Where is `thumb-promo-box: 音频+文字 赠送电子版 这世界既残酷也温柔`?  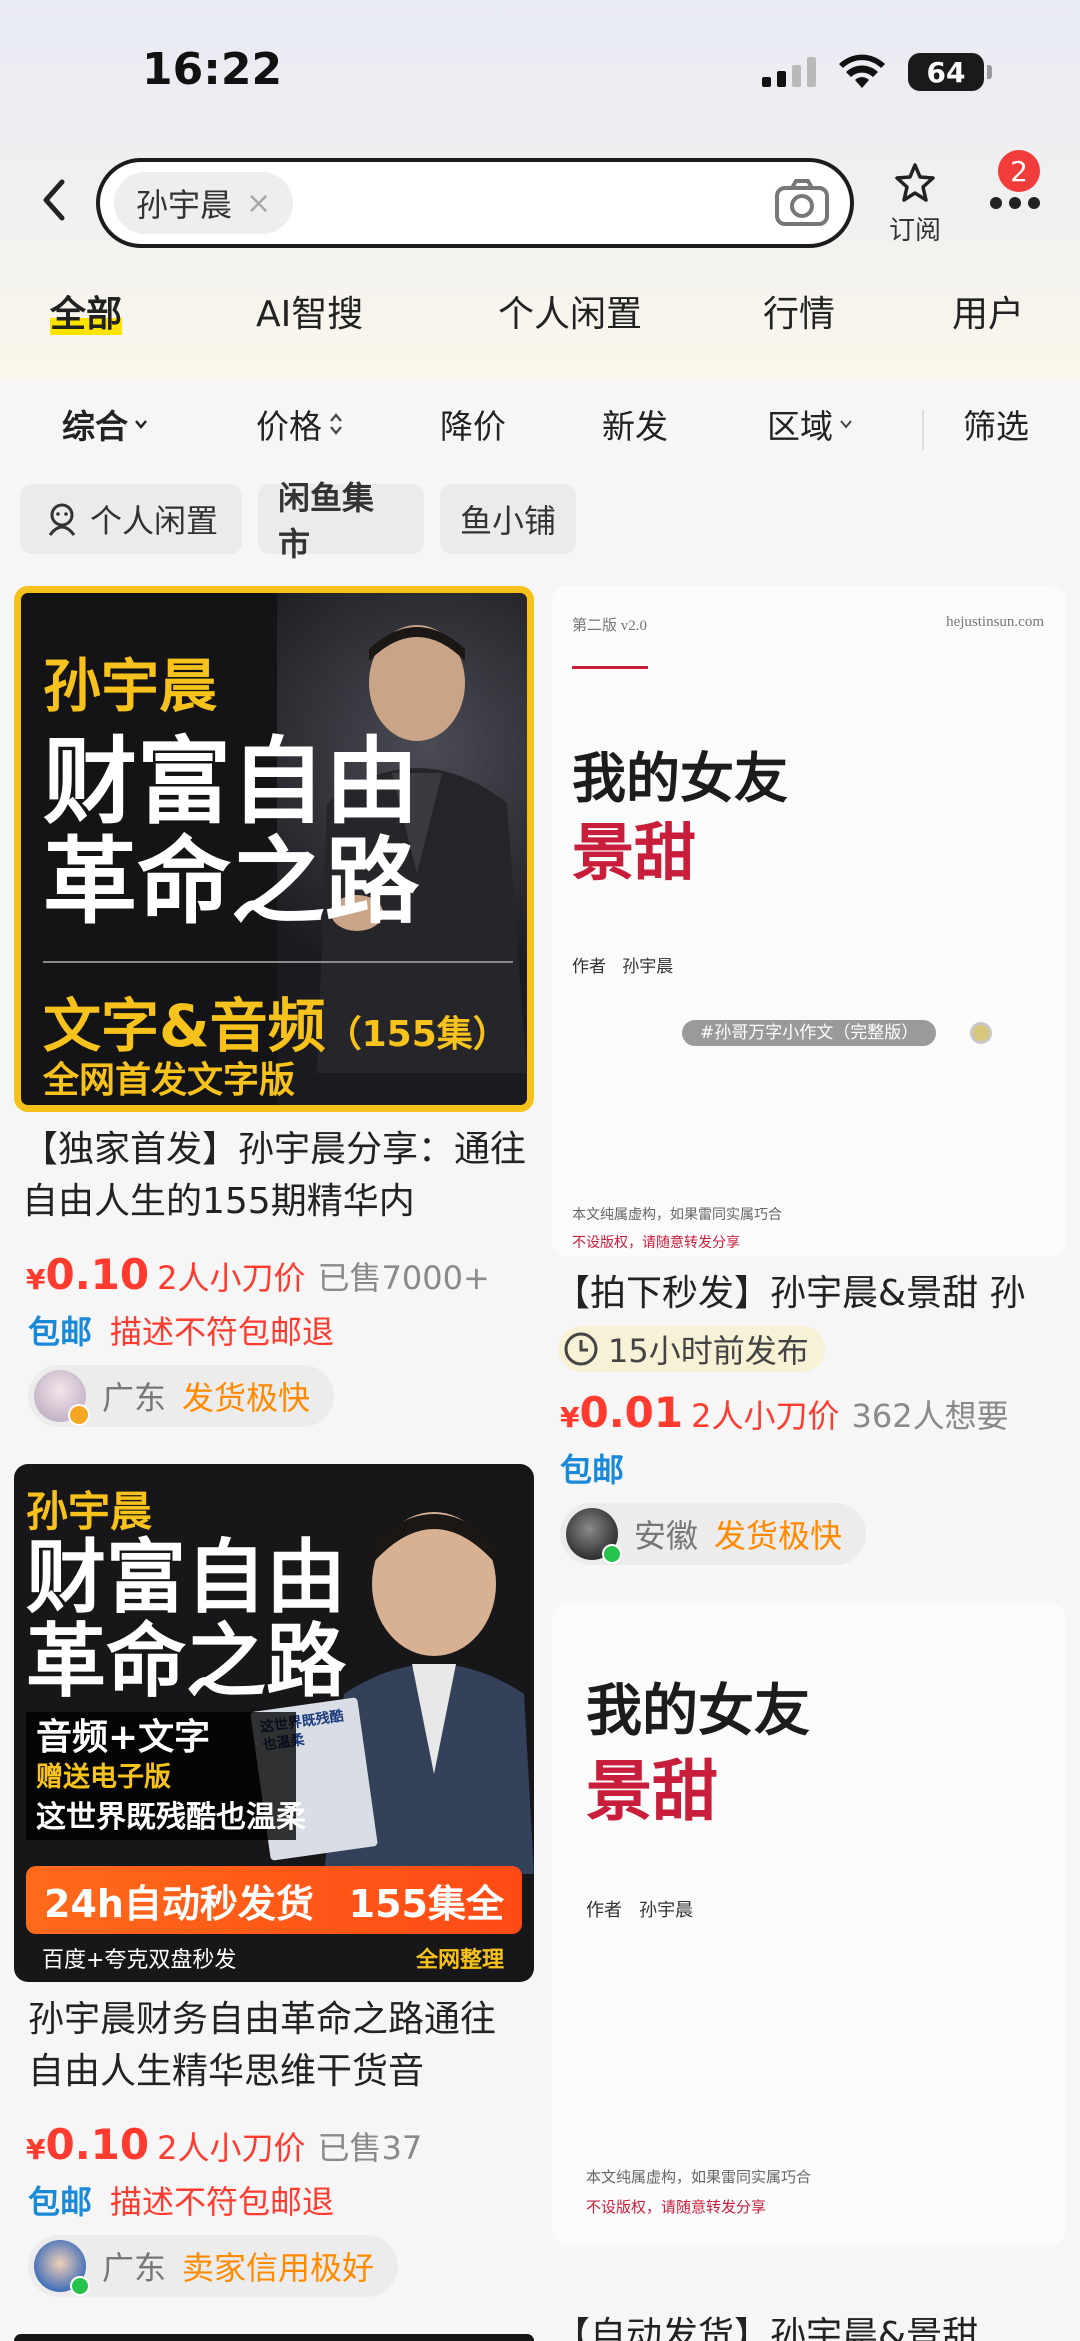
thumb-promo-box: 音频+文字 赠送电子版 这世界既残酷也温柔 is located at coordinates (166, 1776).